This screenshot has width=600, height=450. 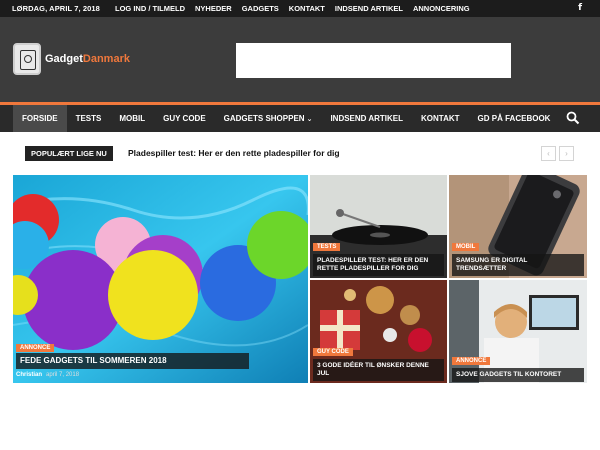 What do you see at coordinates (518, 265) in the screenshot?
I see `post-title: SAMSUNG ER DIGITAL TRENDSÆTTER` at bounding box center [518, 265].